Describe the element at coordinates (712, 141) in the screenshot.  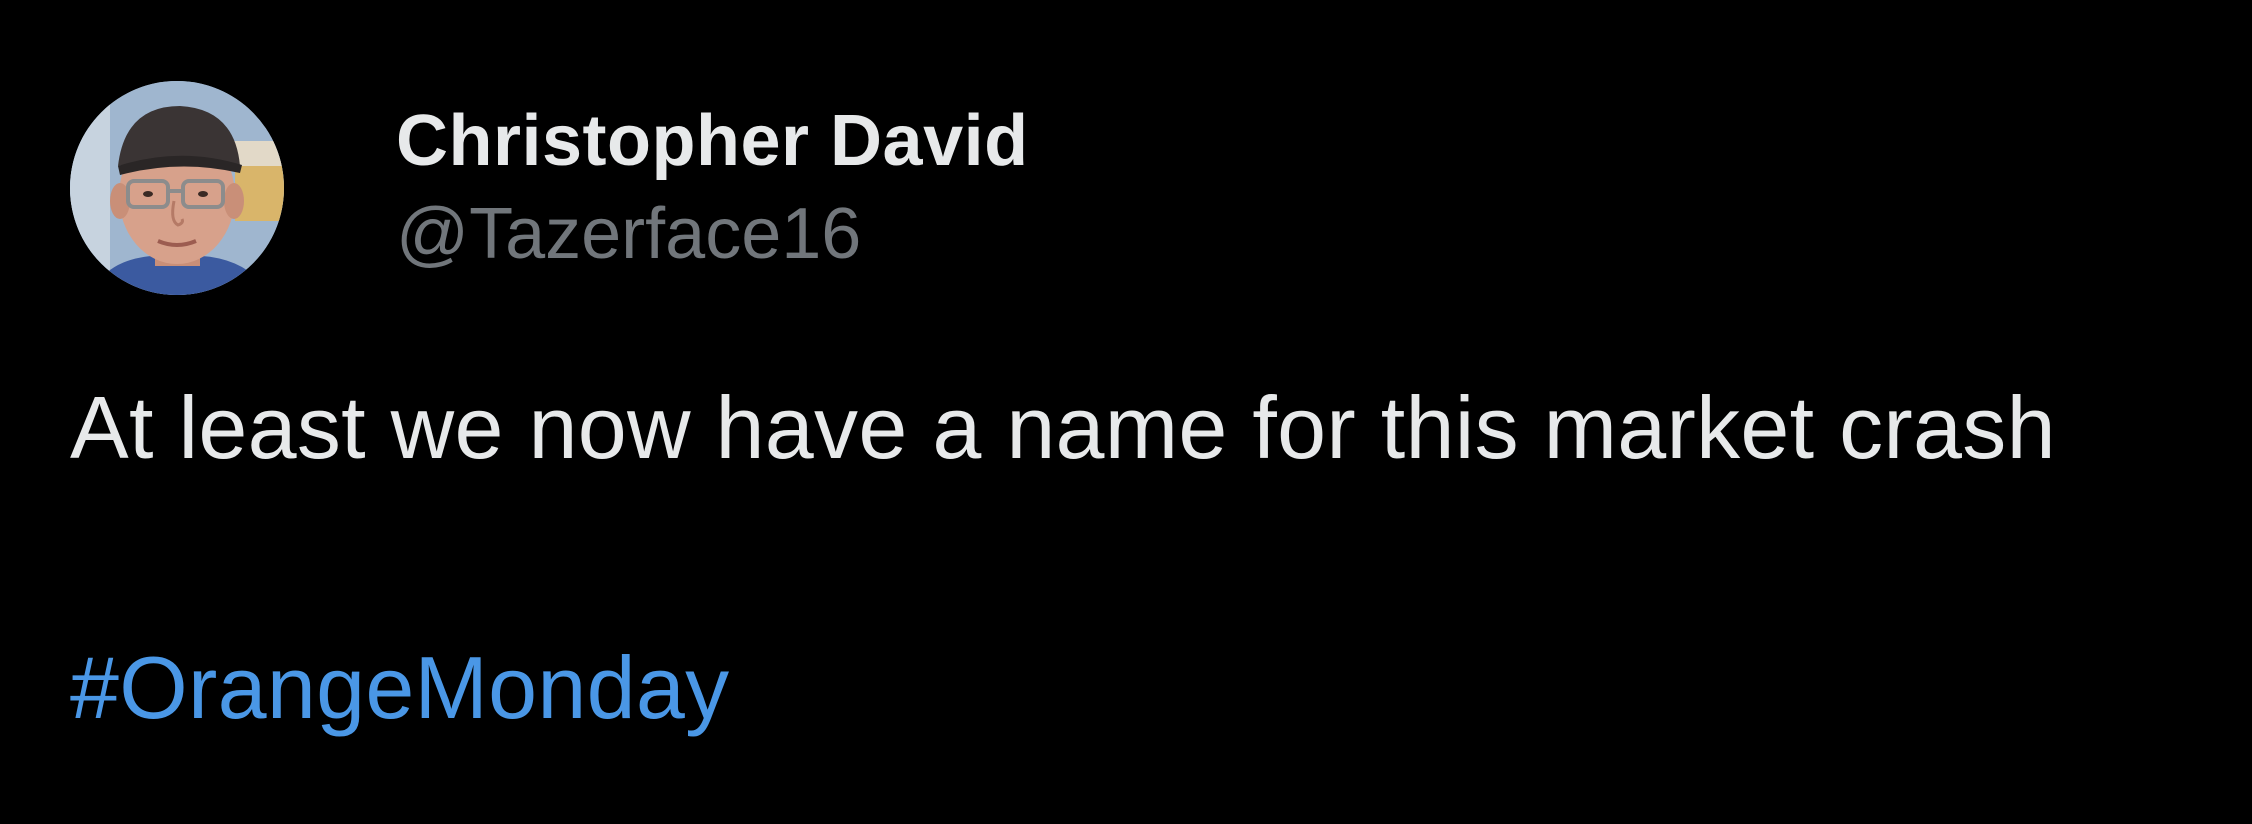
I see `author-display-name: Christopher David` at that location.